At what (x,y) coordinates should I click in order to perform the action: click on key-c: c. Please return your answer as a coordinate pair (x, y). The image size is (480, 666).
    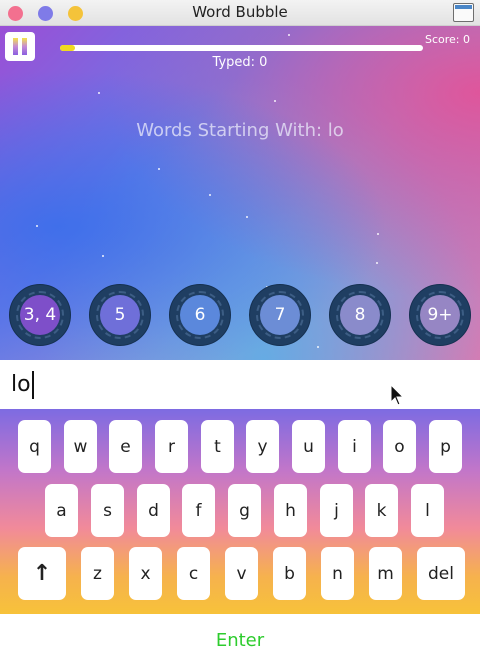
    Looking at the image, I should click on (193, 573).